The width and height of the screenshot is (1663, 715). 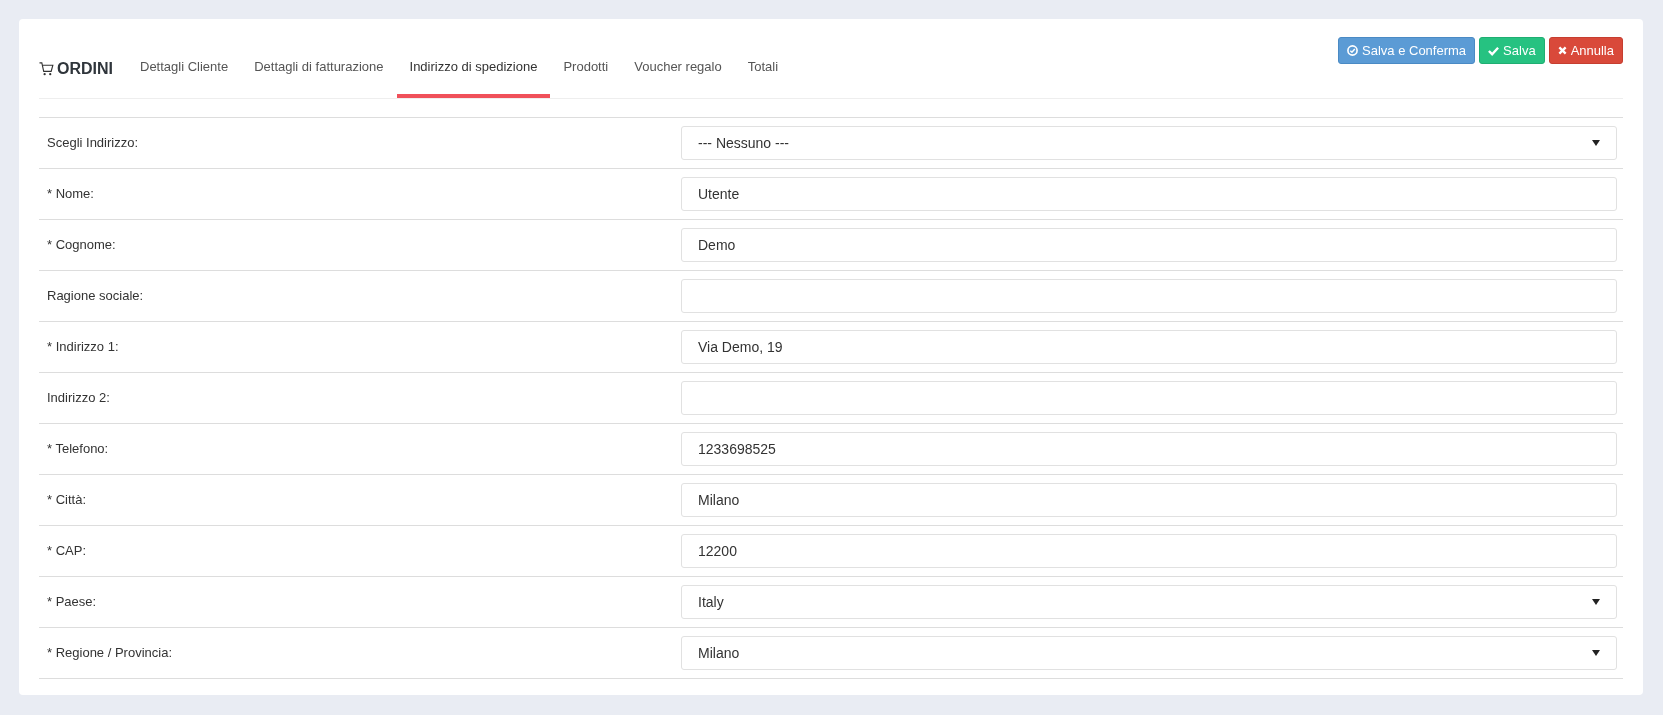 What do you see at coordinates (72, 602) in the screenshot?
I see `field-label: * Paese:` at bounding box center [72, 602].